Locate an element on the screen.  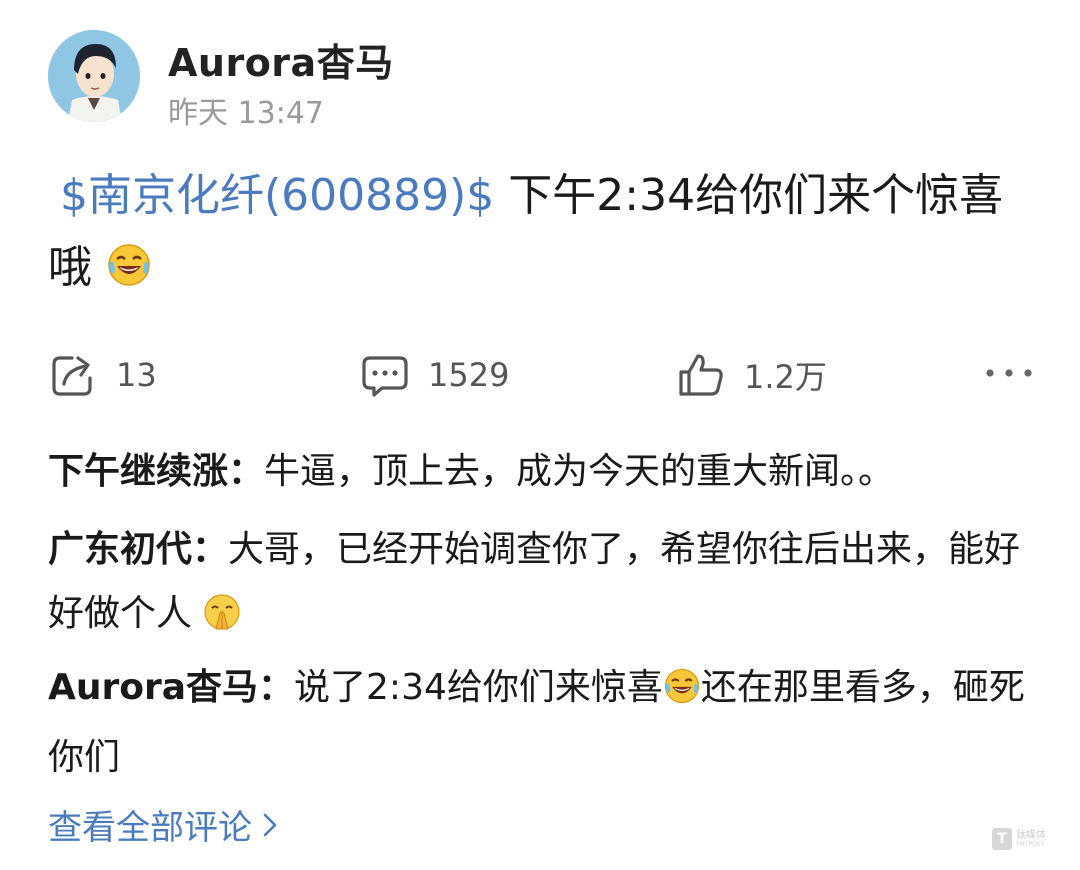
more-button is located at coordinates (1009, 373).